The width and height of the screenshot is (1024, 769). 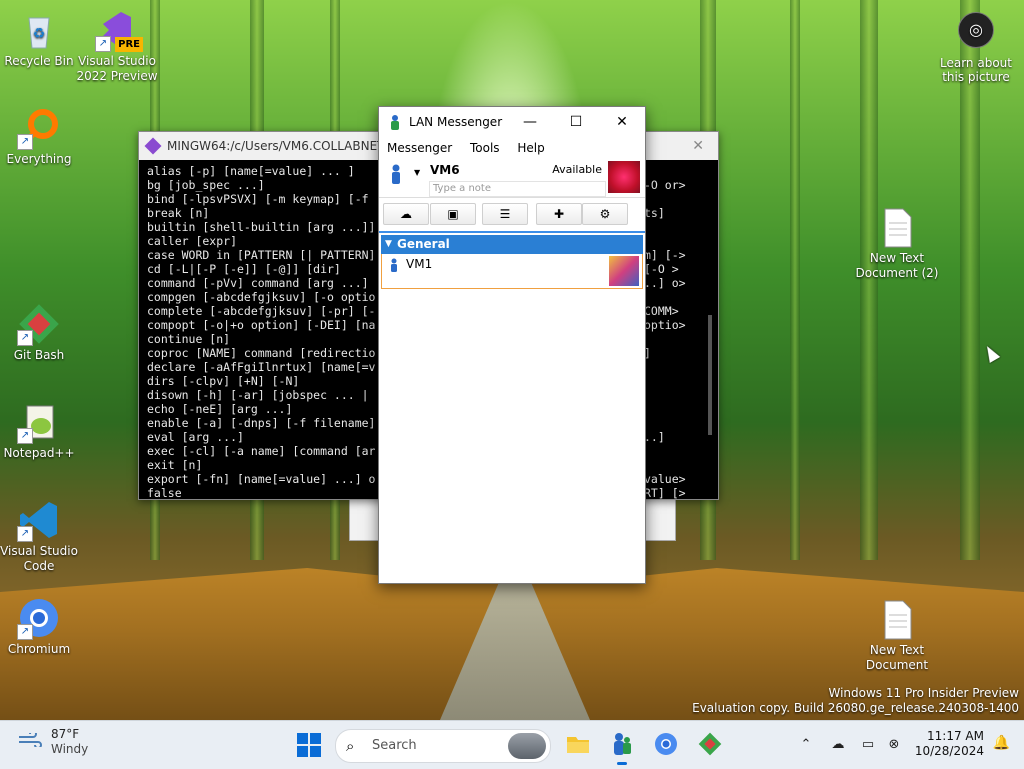 I want to click on notification-bell-icon: 🔔, so click(x=1001, y=743).